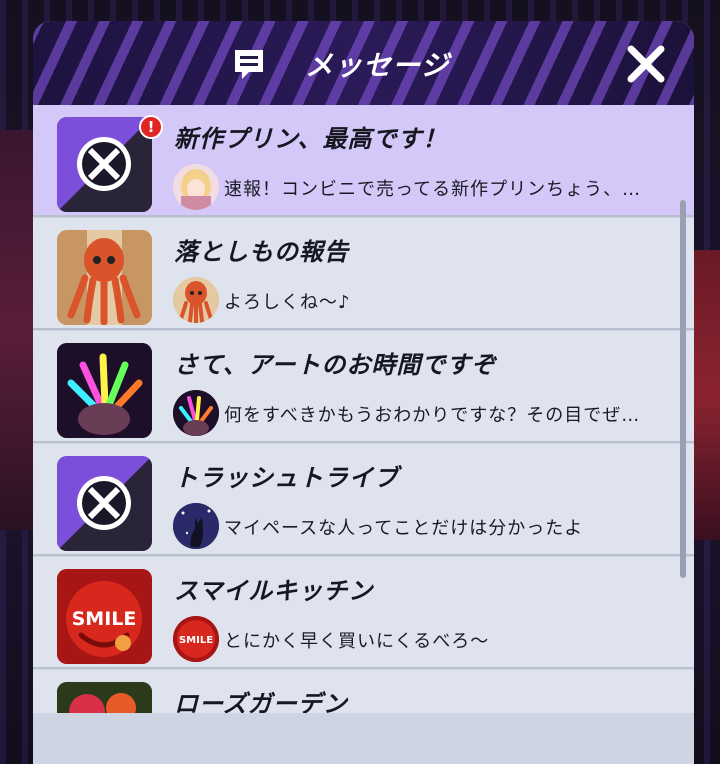 This screenshot has height=764, width=720. I want to click on message-title: スマイルキッチン, so click(274, 591).